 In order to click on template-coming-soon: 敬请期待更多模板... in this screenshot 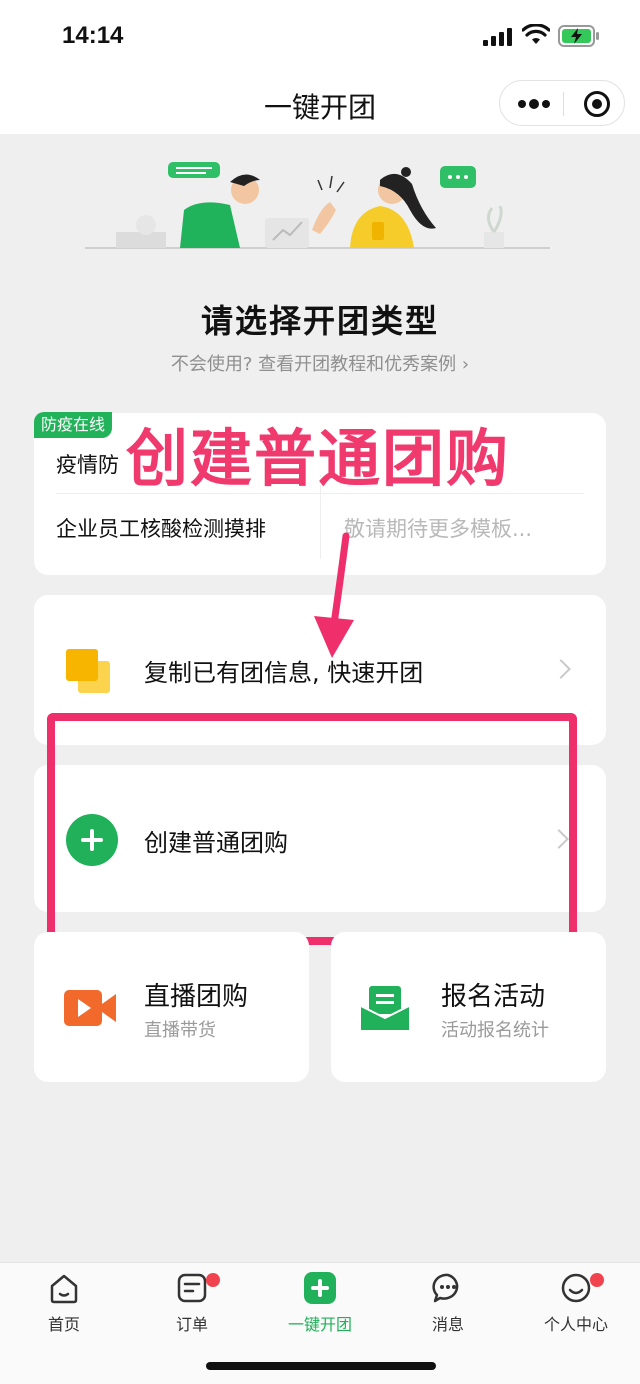, I will do `click(438, 529)`.